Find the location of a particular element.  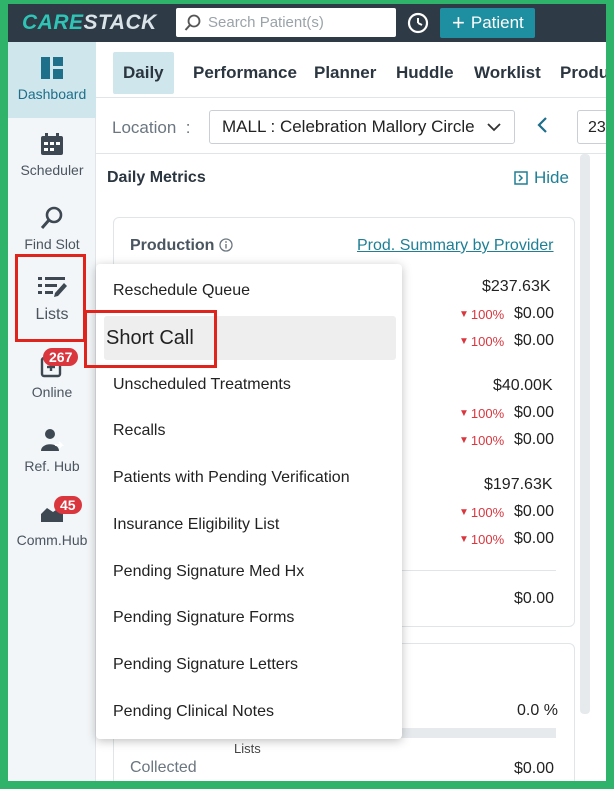

logo-text-left: CARE is located at coordinates (53, 22).